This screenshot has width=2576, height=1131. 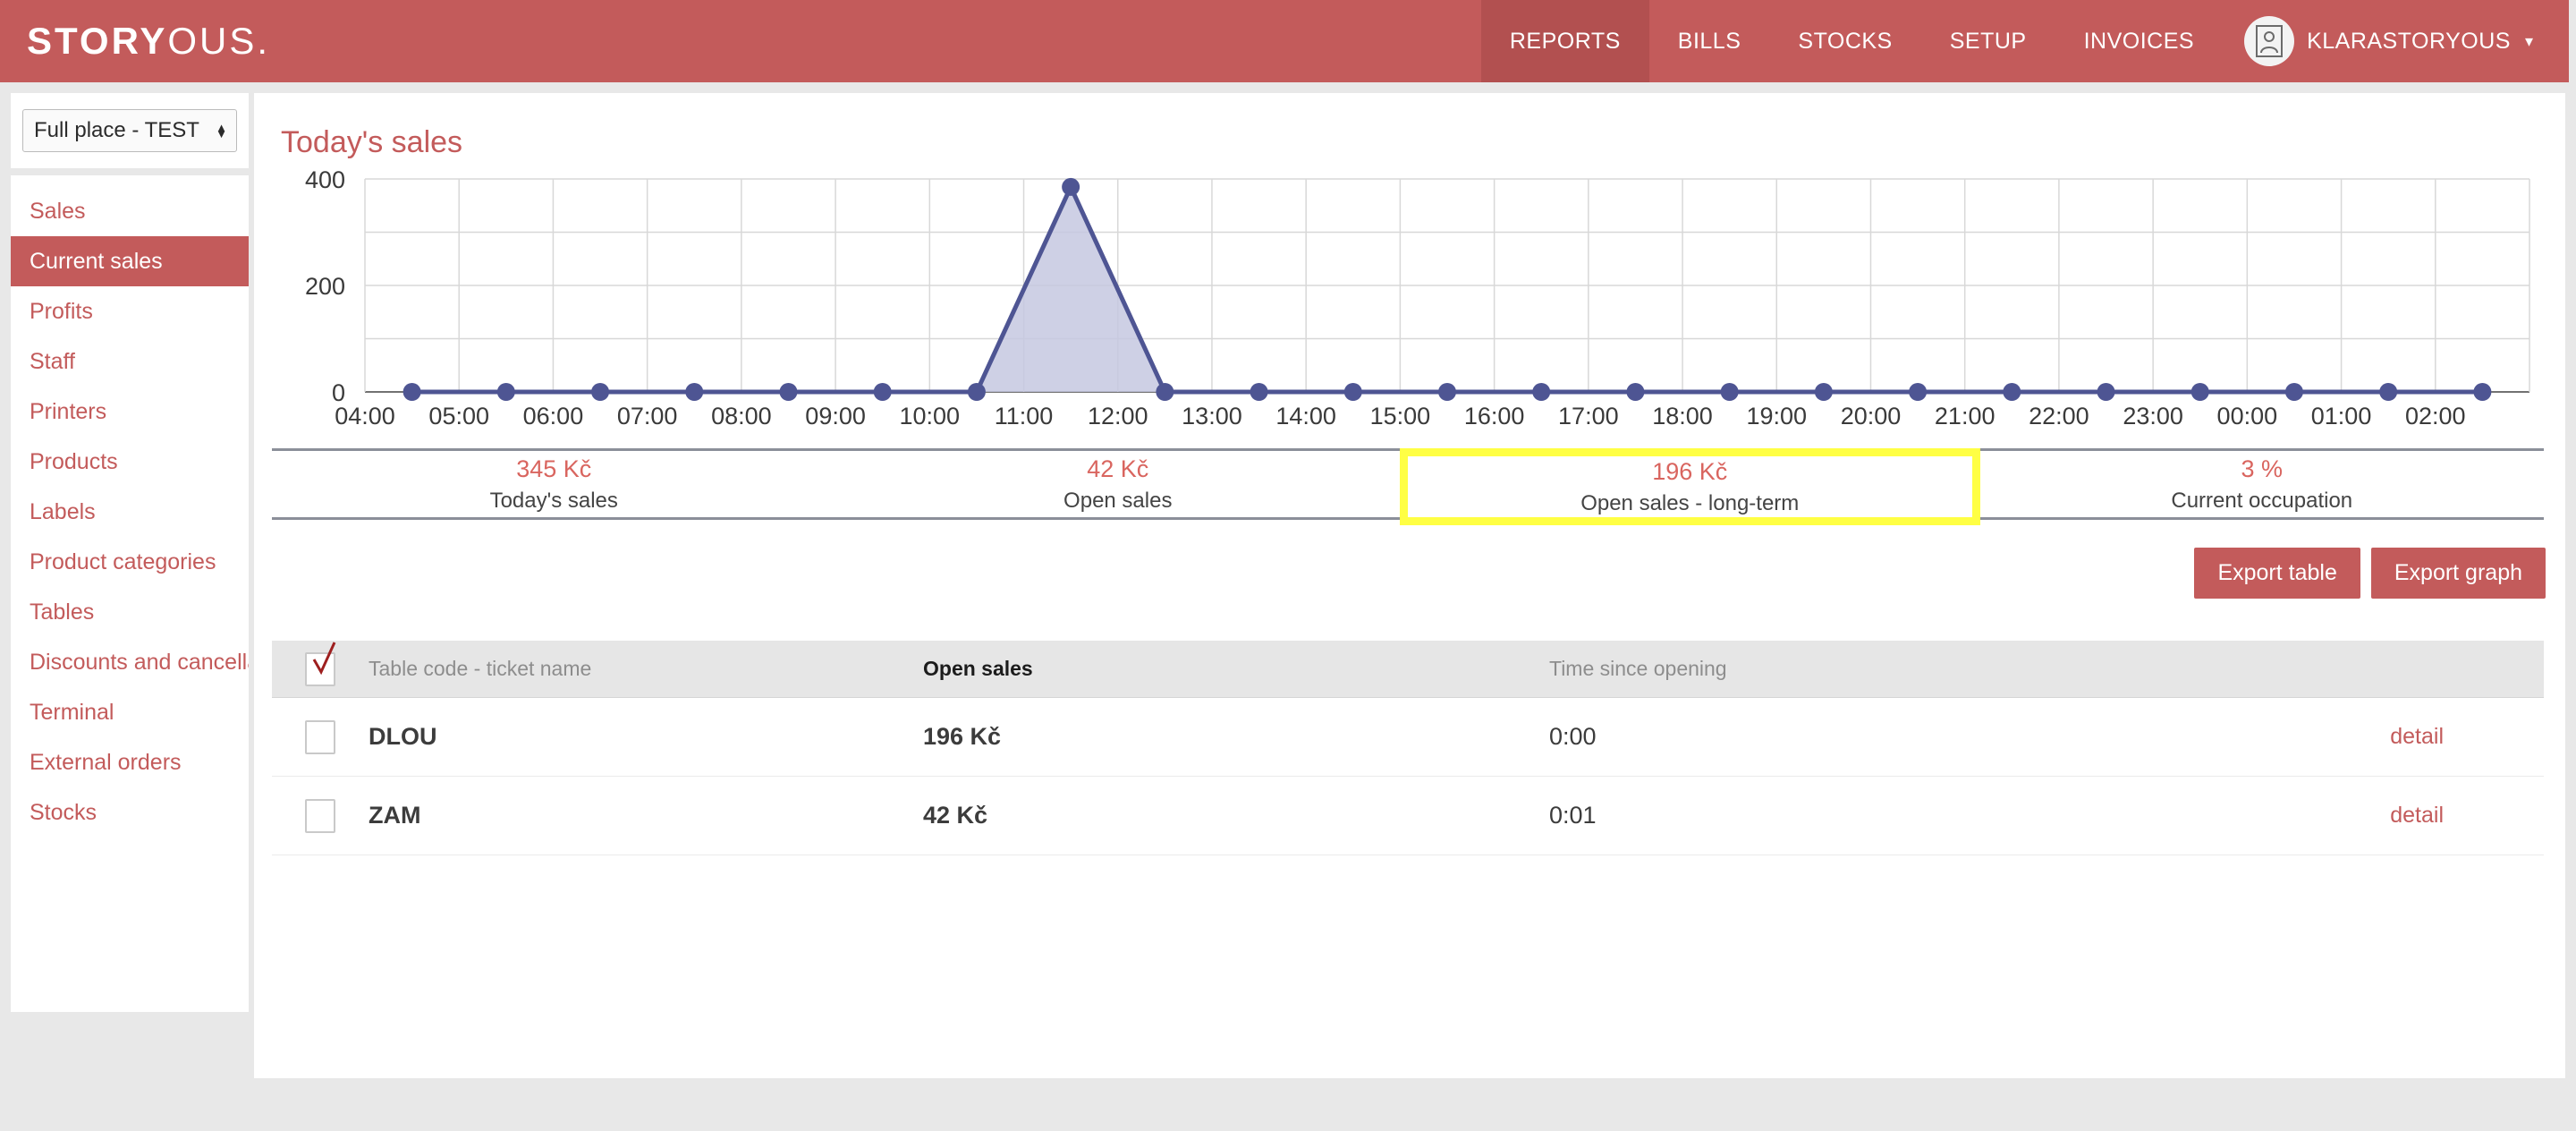 I want to click on sidebar-item-staff: Staff, so click(x=130, y=361).